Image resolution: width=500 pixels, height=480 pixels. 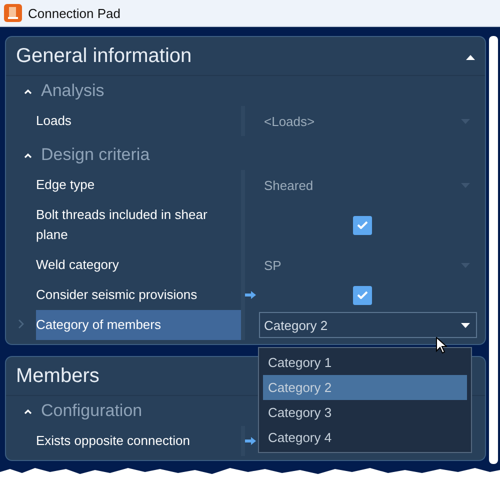 I want to click on chevron-right-icon, so click(x=21, y=324).